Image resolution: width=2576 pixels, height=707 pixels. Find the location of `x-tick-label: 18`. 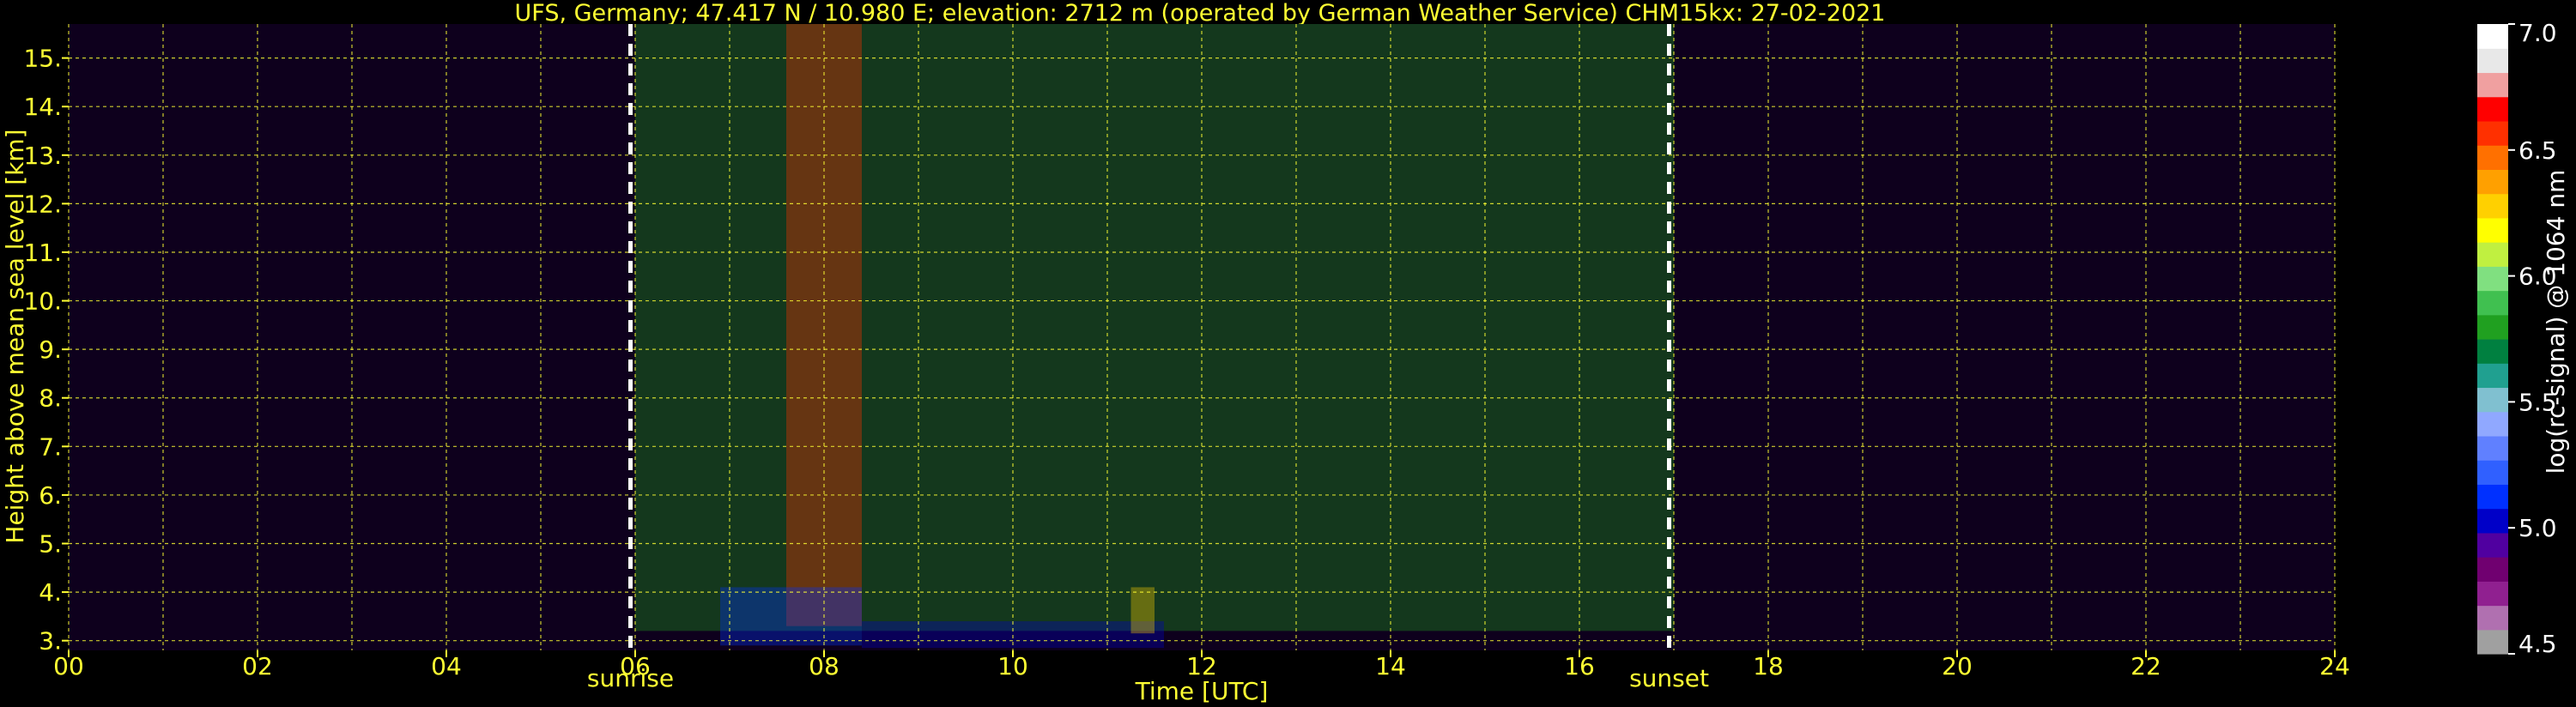

x-tick-label: 18 is located at coordinates (1768, 666).